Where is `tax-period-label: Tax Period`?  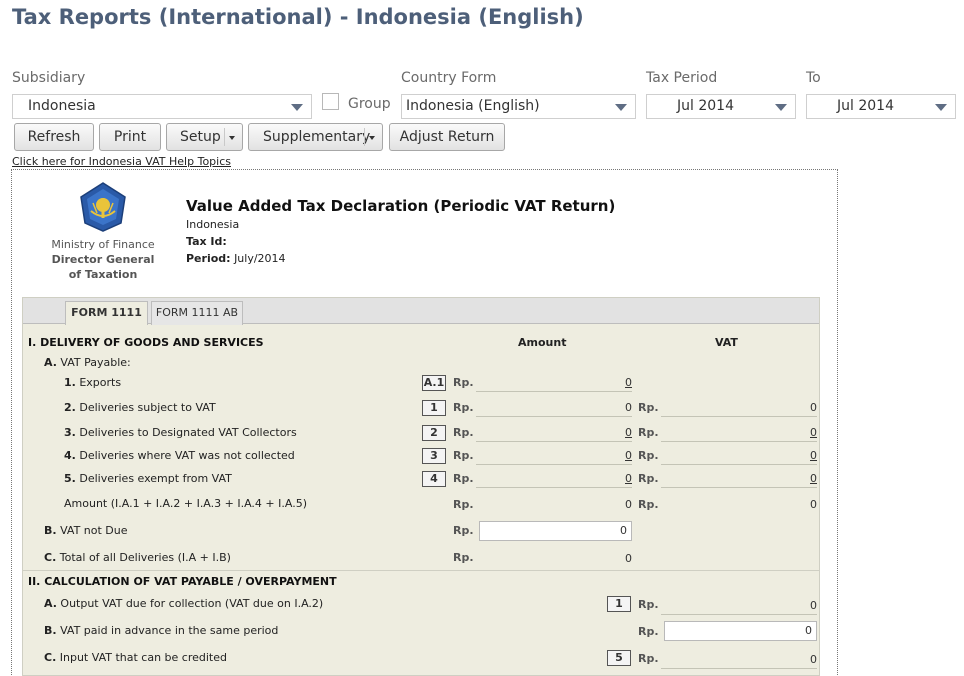
tax-period-label: Tax Period is located at coordinates (682, 78).